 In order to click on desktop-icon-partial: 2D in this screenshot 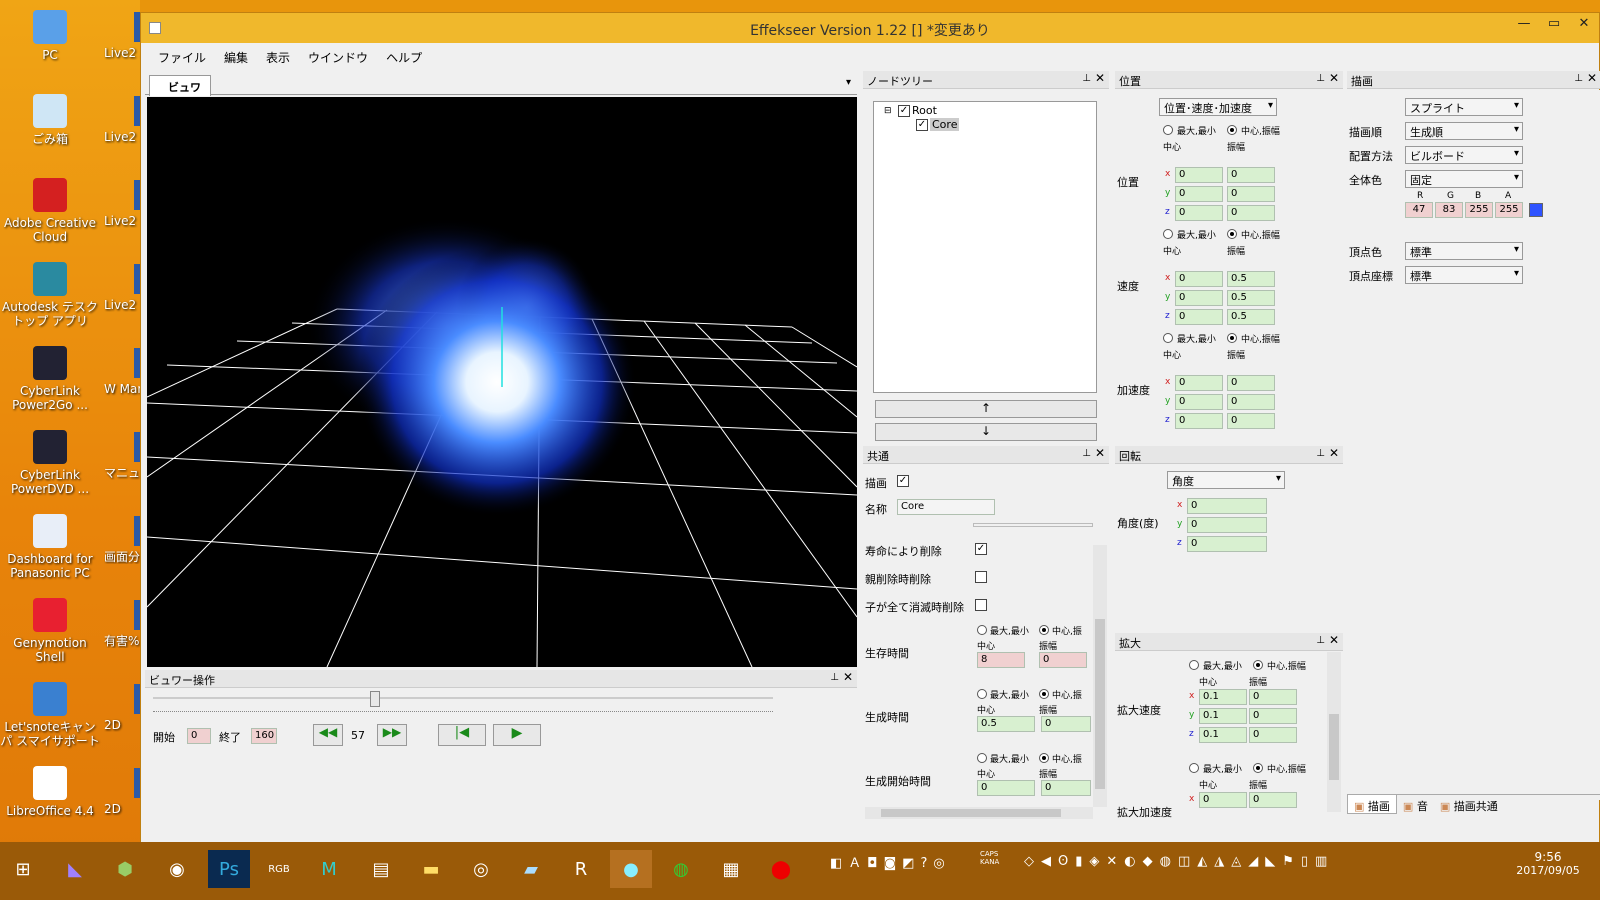, I will do `click(122, 708)`.